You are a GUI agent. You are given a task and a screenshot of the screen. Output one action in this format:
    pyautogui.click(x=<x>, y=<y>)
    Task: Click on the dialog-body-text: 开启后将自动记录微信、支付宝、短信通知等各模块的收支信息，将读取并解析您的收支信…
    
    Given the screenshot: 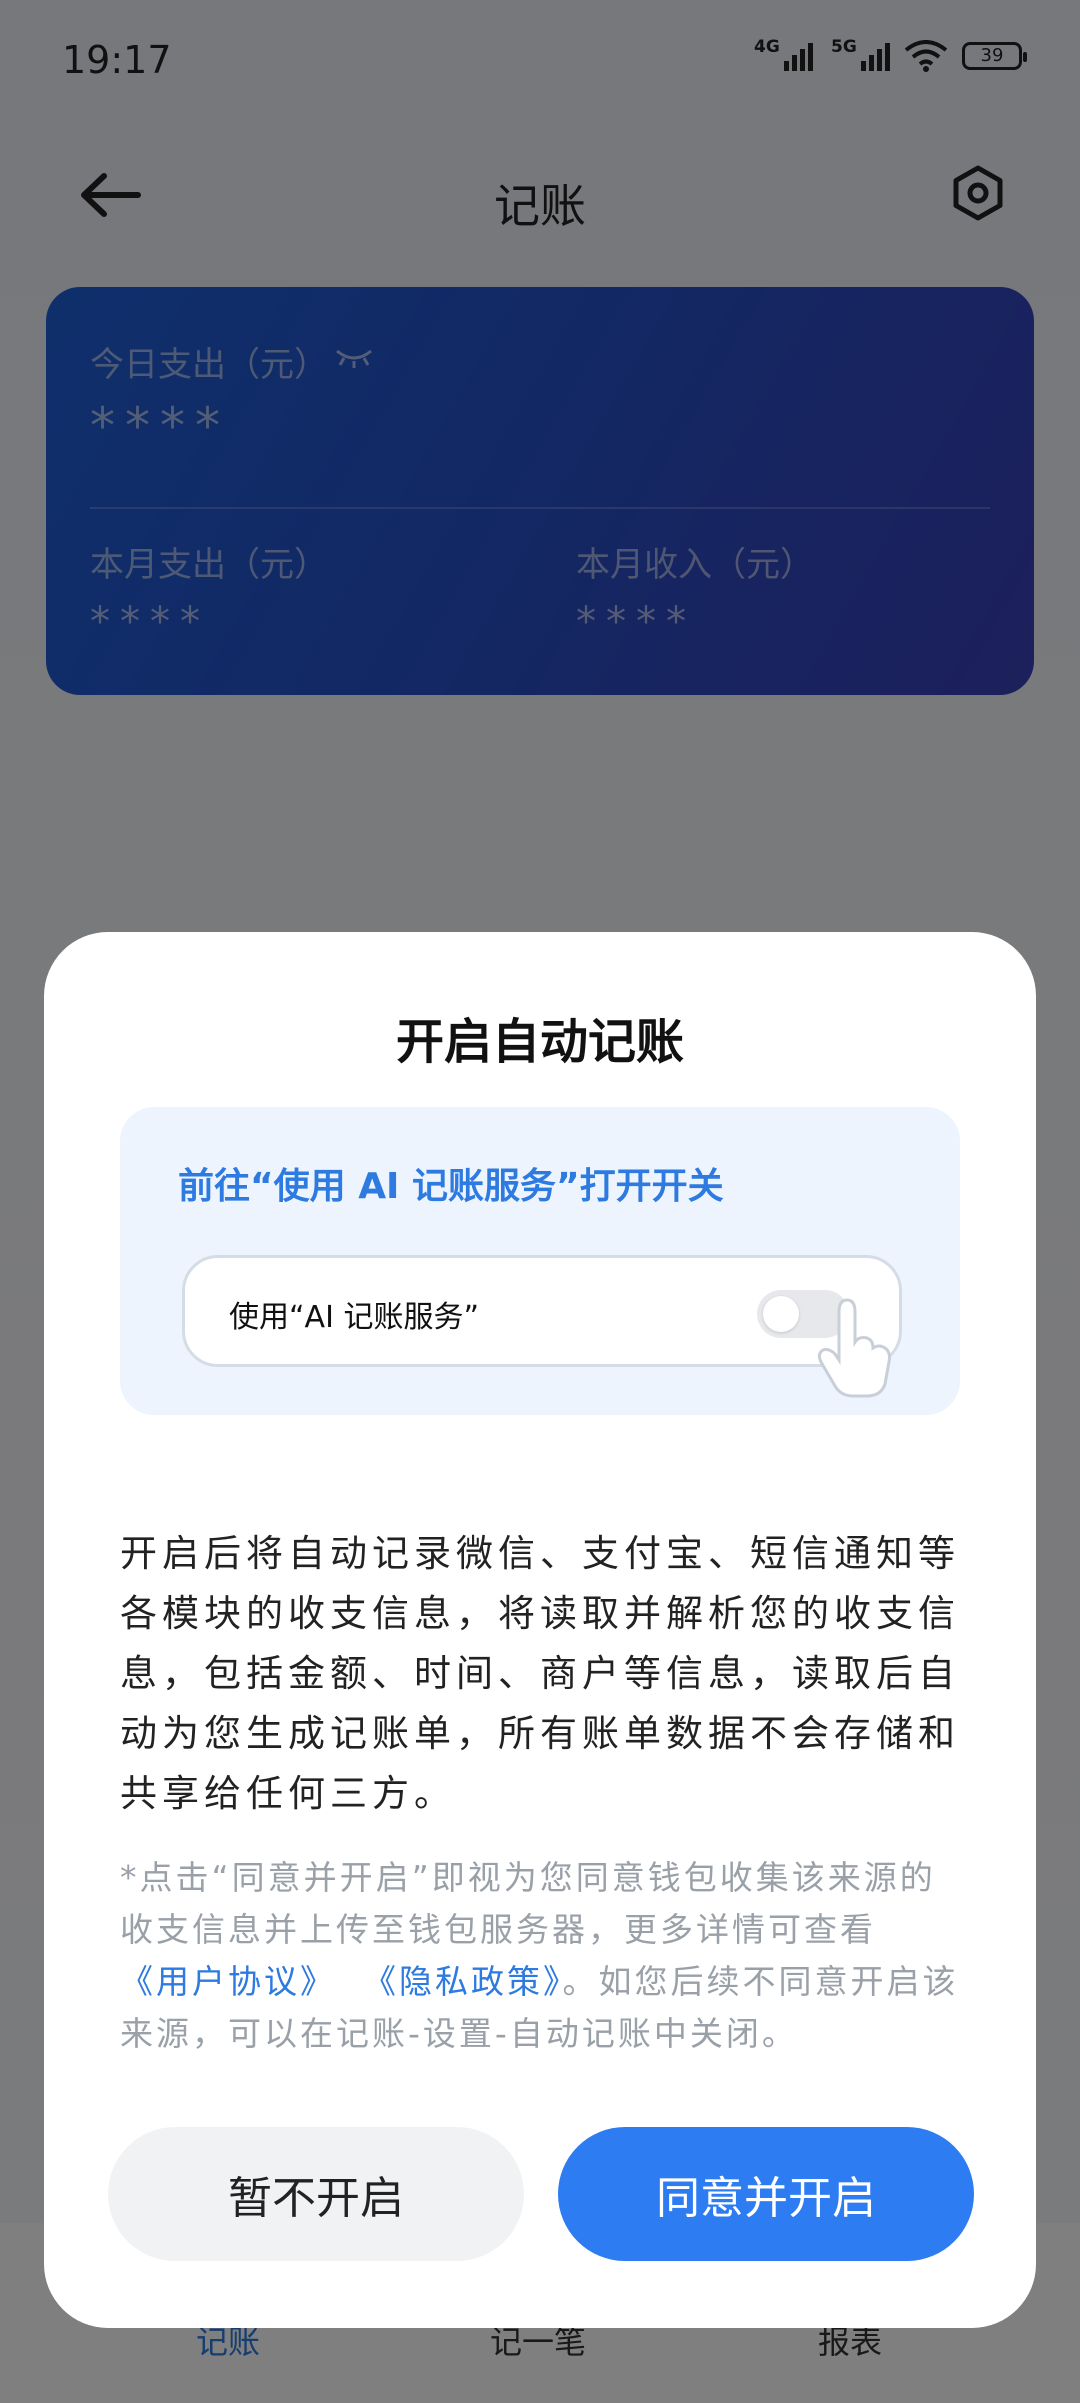 What is the action you would take?
    pyautogui.click(x=540, y=1673)
    